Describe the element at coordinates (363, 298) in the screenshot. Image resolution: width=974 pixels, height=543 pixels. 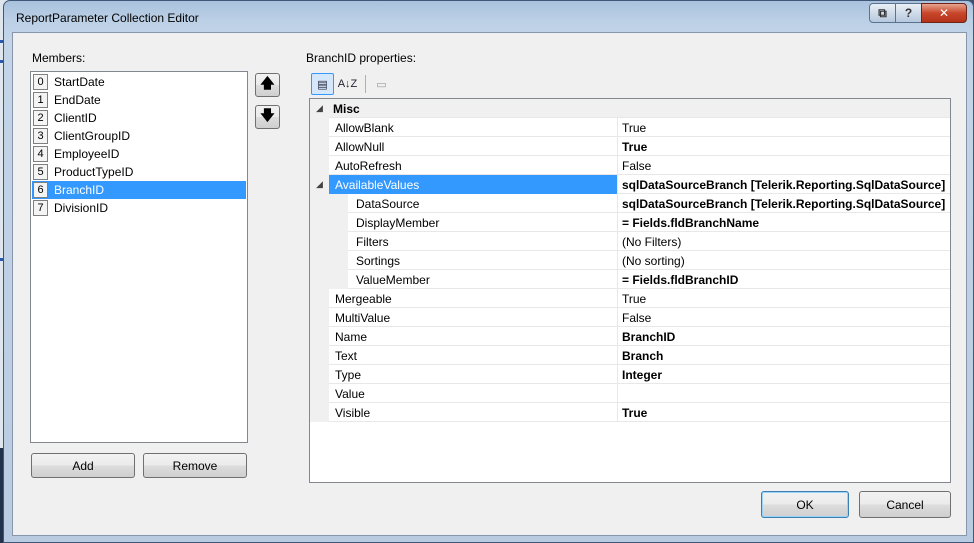
I see `property-name: Mergeable` at that location.